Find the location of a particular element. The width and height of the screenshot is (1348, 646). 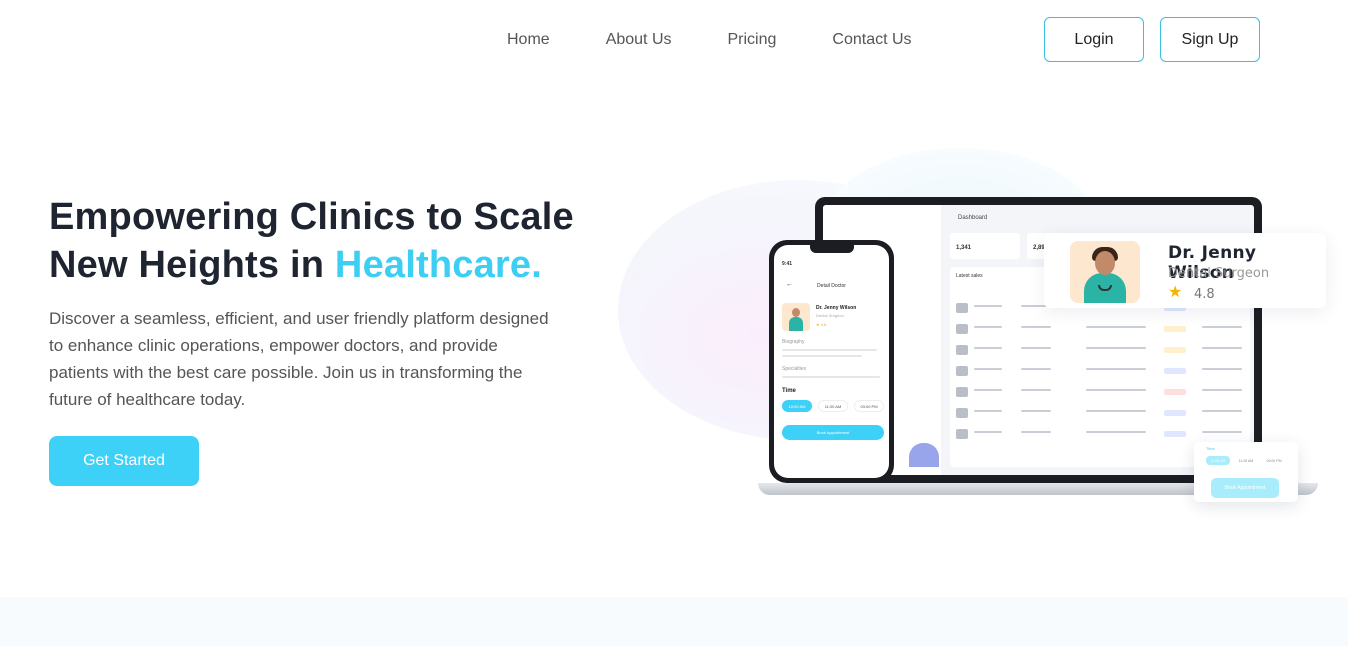

doctor-card: Dr. Jenny Wilson Dental Surgeon ★ 4.8 is located at coordinates (1185, 270).